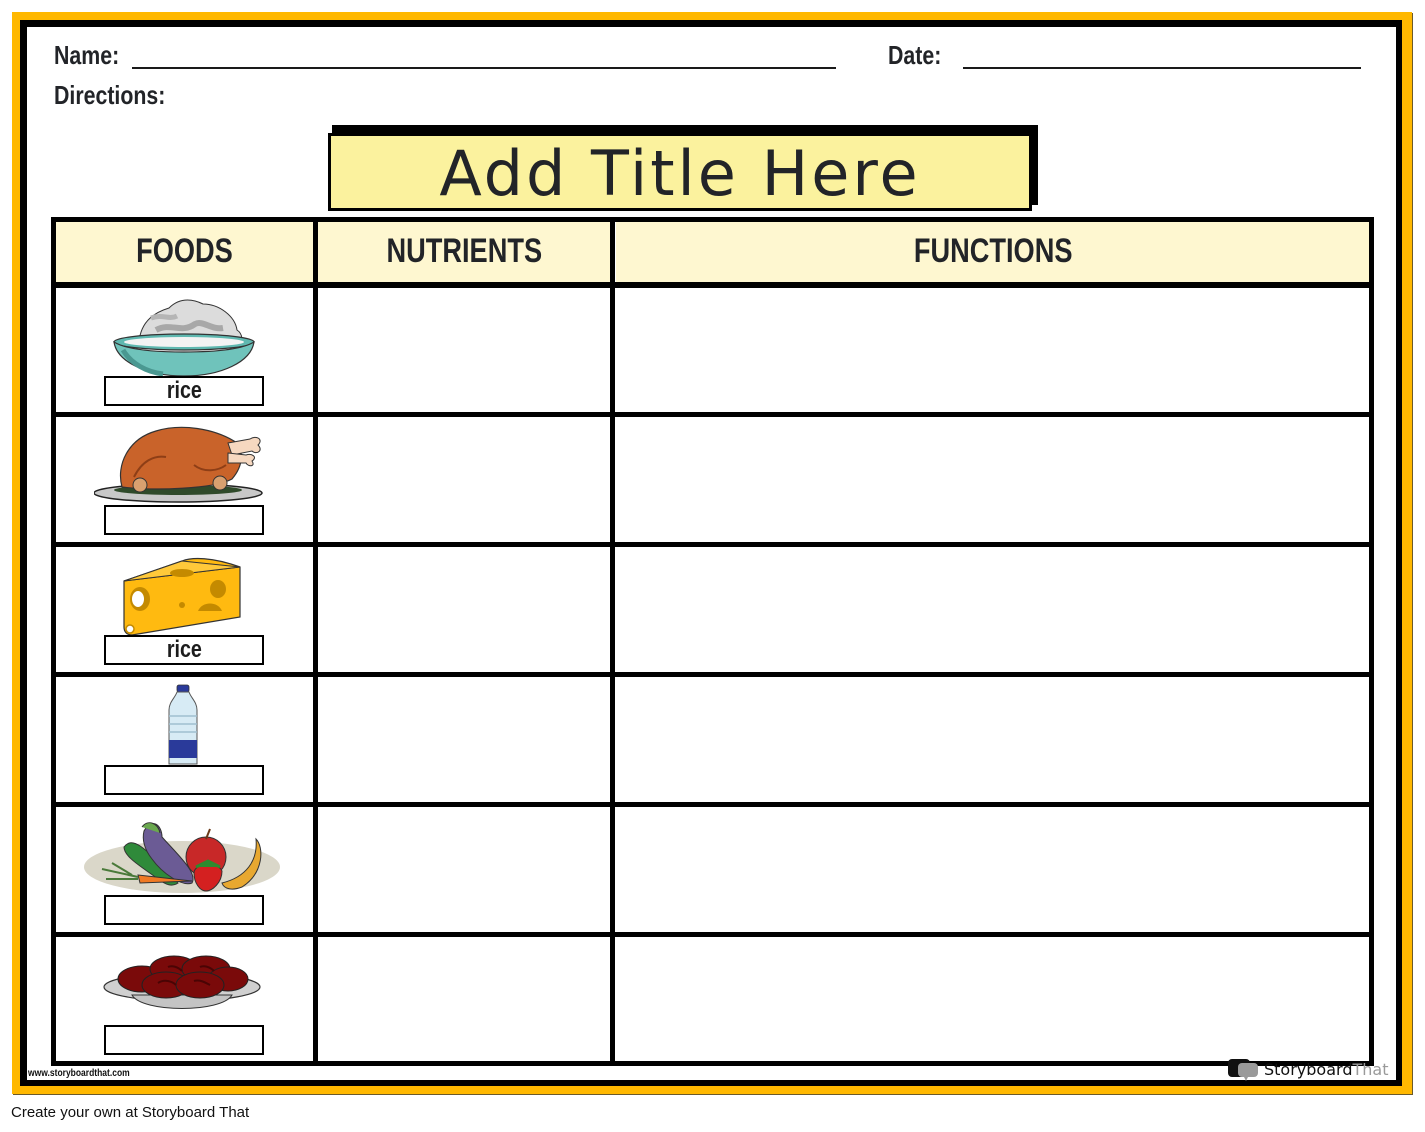 The image size is (1425, 1132). I want to click on date-label: Date:, so click(915, 55).